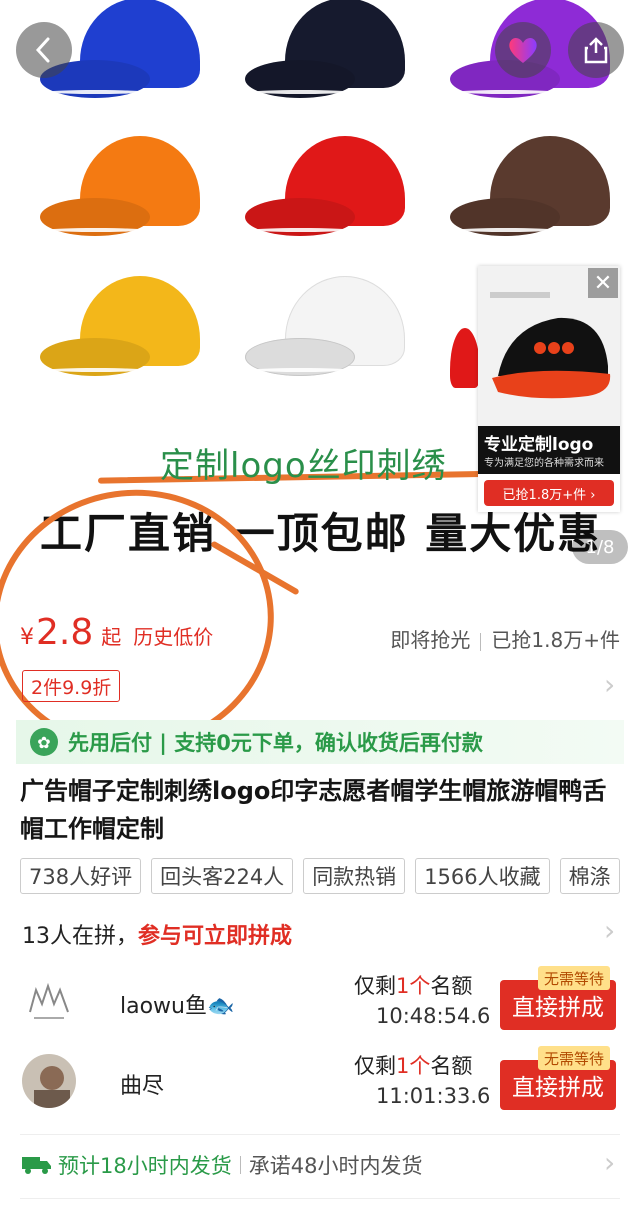 This screenshot has width=640, height=1207. I want to click on share-icon, so click(596, 50).